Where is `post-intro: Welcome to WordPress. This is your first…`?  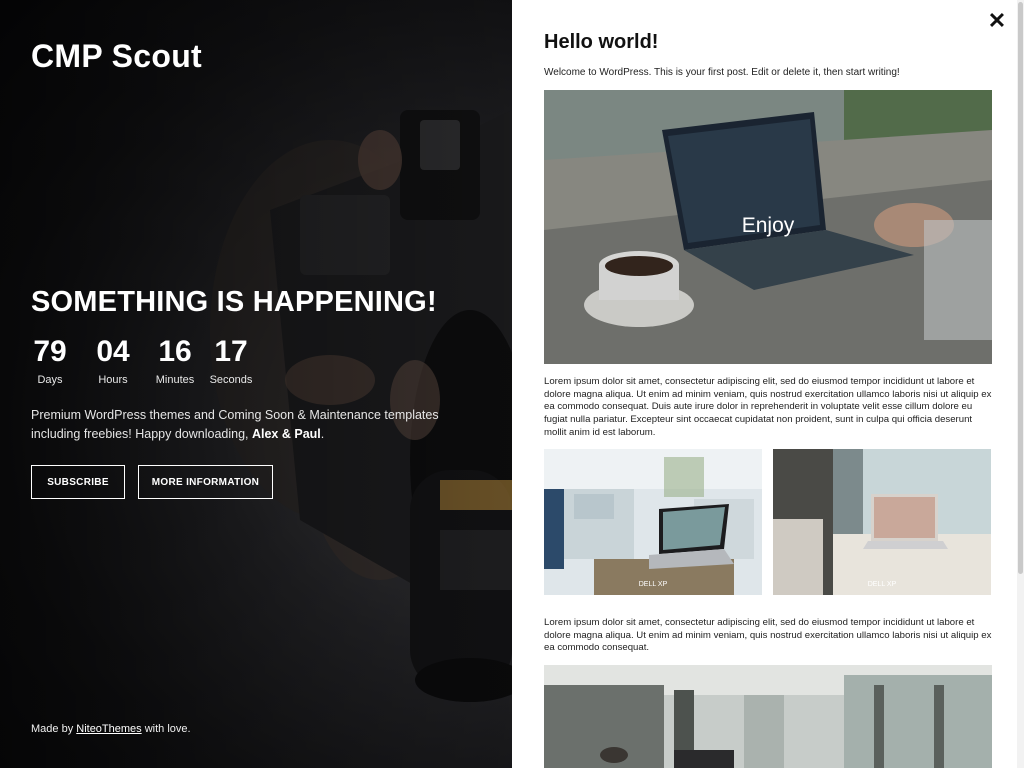
post-intro: Welcome to WordPress. This is your first… is located at coordinates (722, 72).